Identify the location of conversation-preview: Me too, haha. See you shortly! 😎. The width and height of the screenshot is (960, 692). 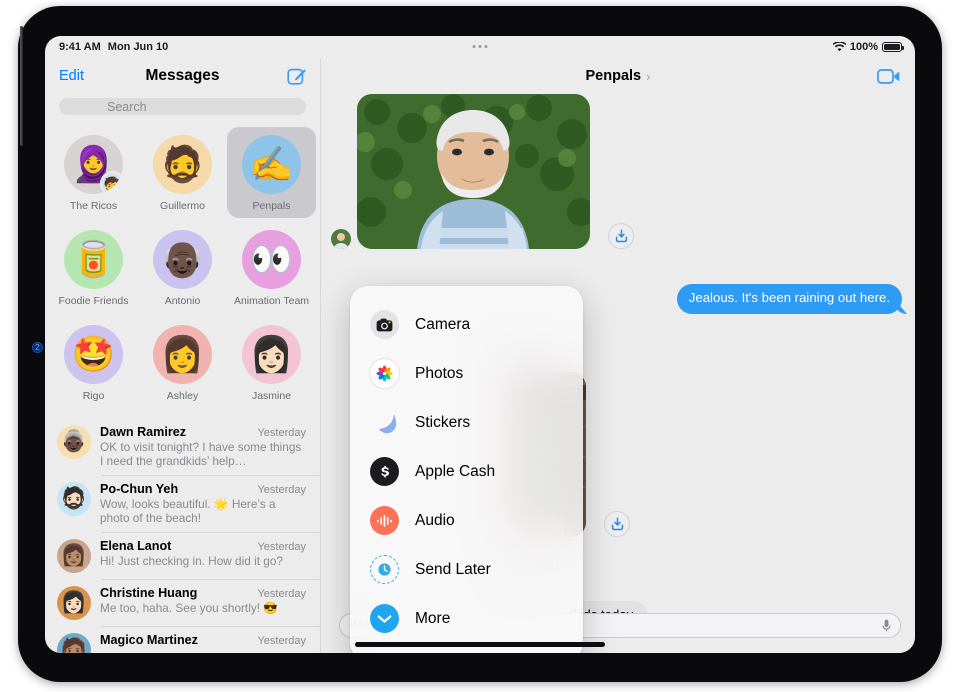
(189, 607).